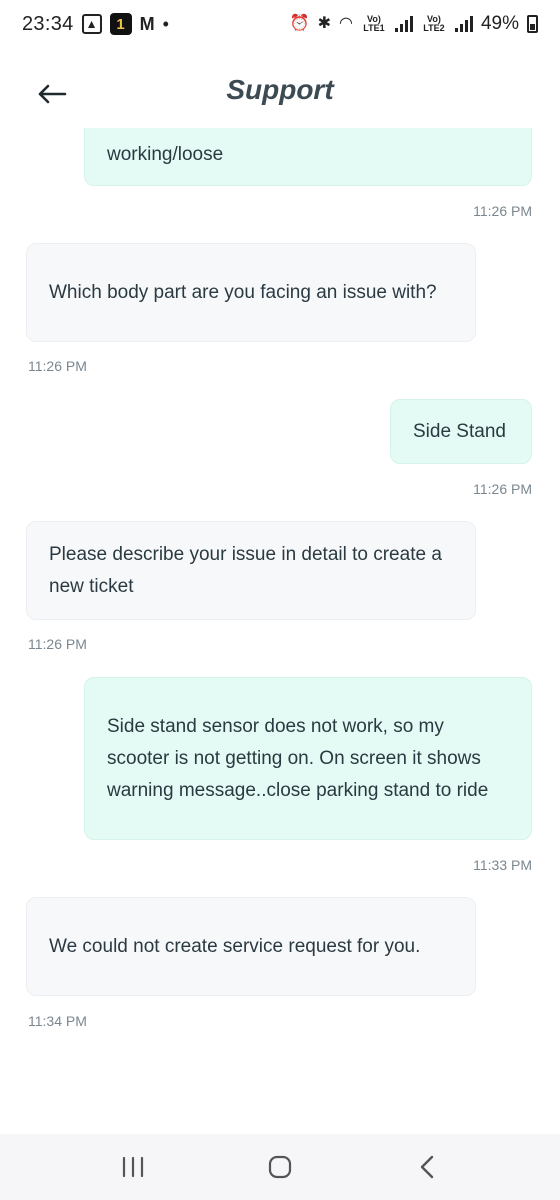  I want to click on wifi-icon: ◠, so click(346, 23).